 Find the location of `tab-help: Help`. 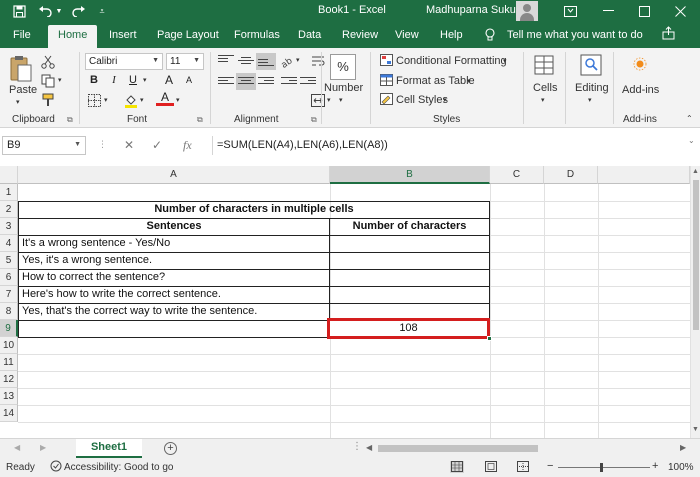

tab-help: Help is located at coordinates (451, 35).